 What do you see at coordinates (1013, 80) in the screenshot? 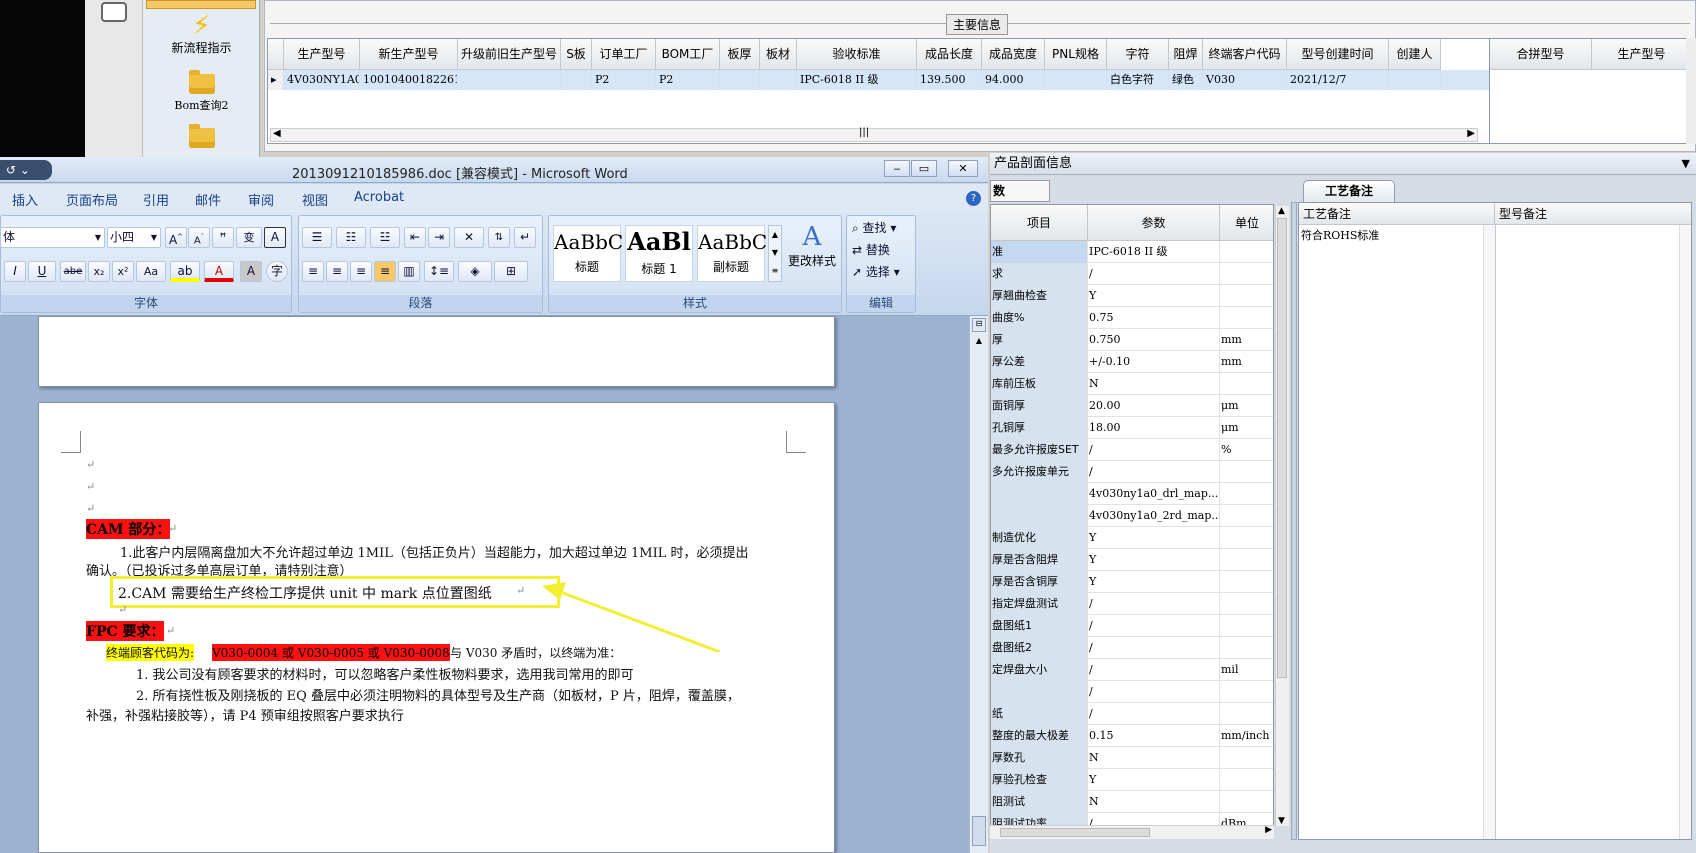
I see `grid-cell: 94.000` at bounding box center [1013, 80].